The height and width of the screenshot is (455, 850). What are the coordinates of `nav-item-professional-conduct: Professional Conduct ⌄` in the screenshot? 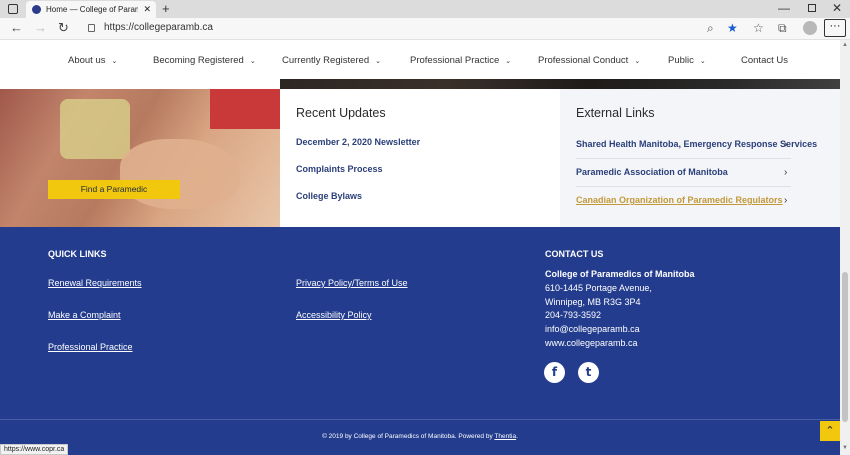 It's located at (589, 60).